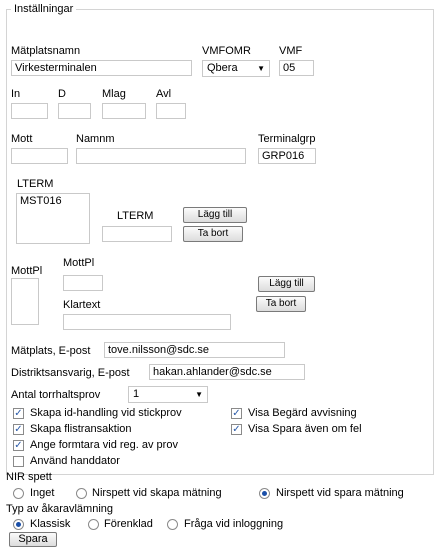  What do you see at coordinates (35, 184) in the screenshot?
I see `lterm-list-label: LTERM` at bounding box center [35, 184].